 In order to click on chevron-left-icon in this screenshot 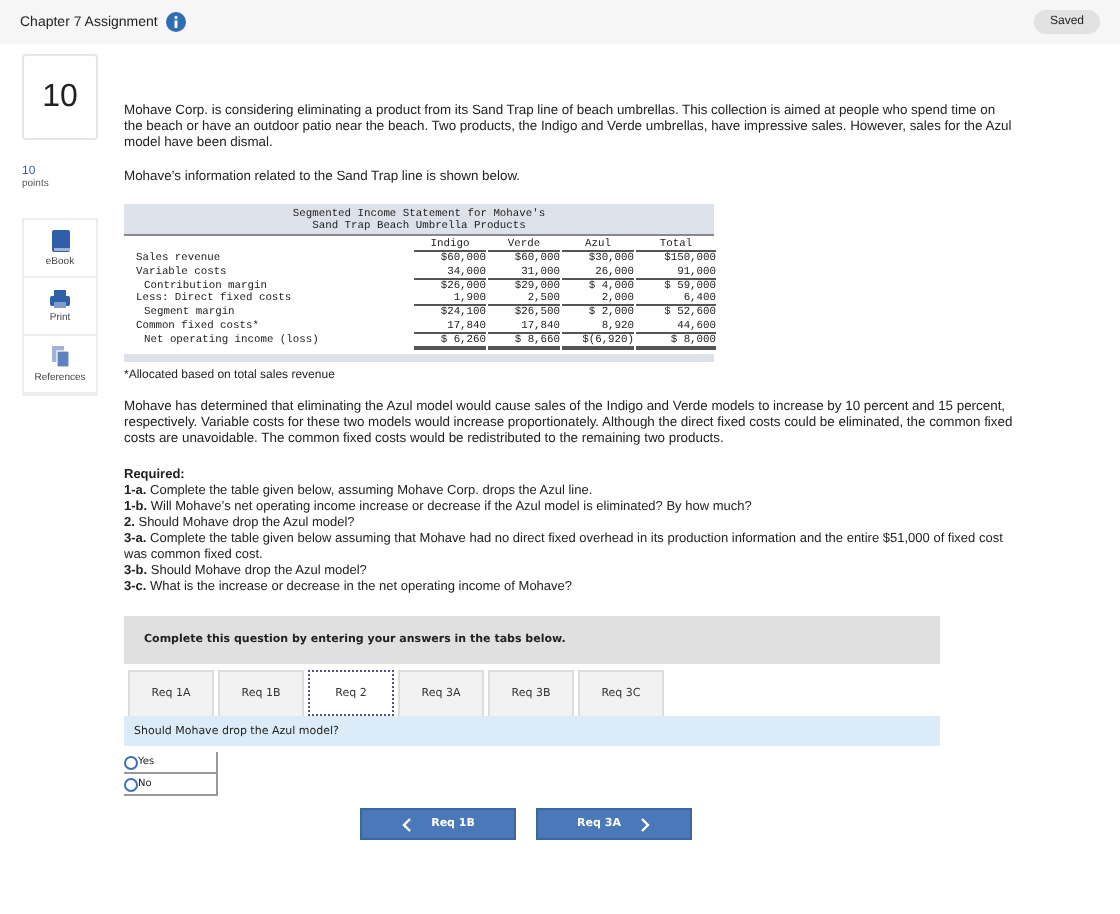, I will do `click(406, 824)`.